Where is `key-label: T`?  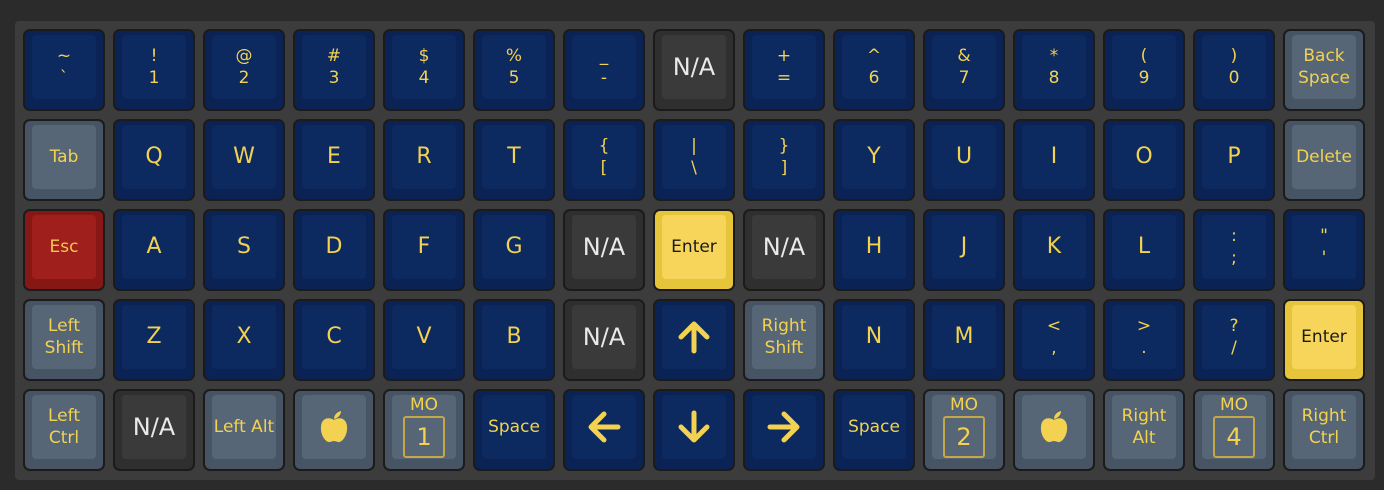 key-label: T is located at coordinates (514, 156).